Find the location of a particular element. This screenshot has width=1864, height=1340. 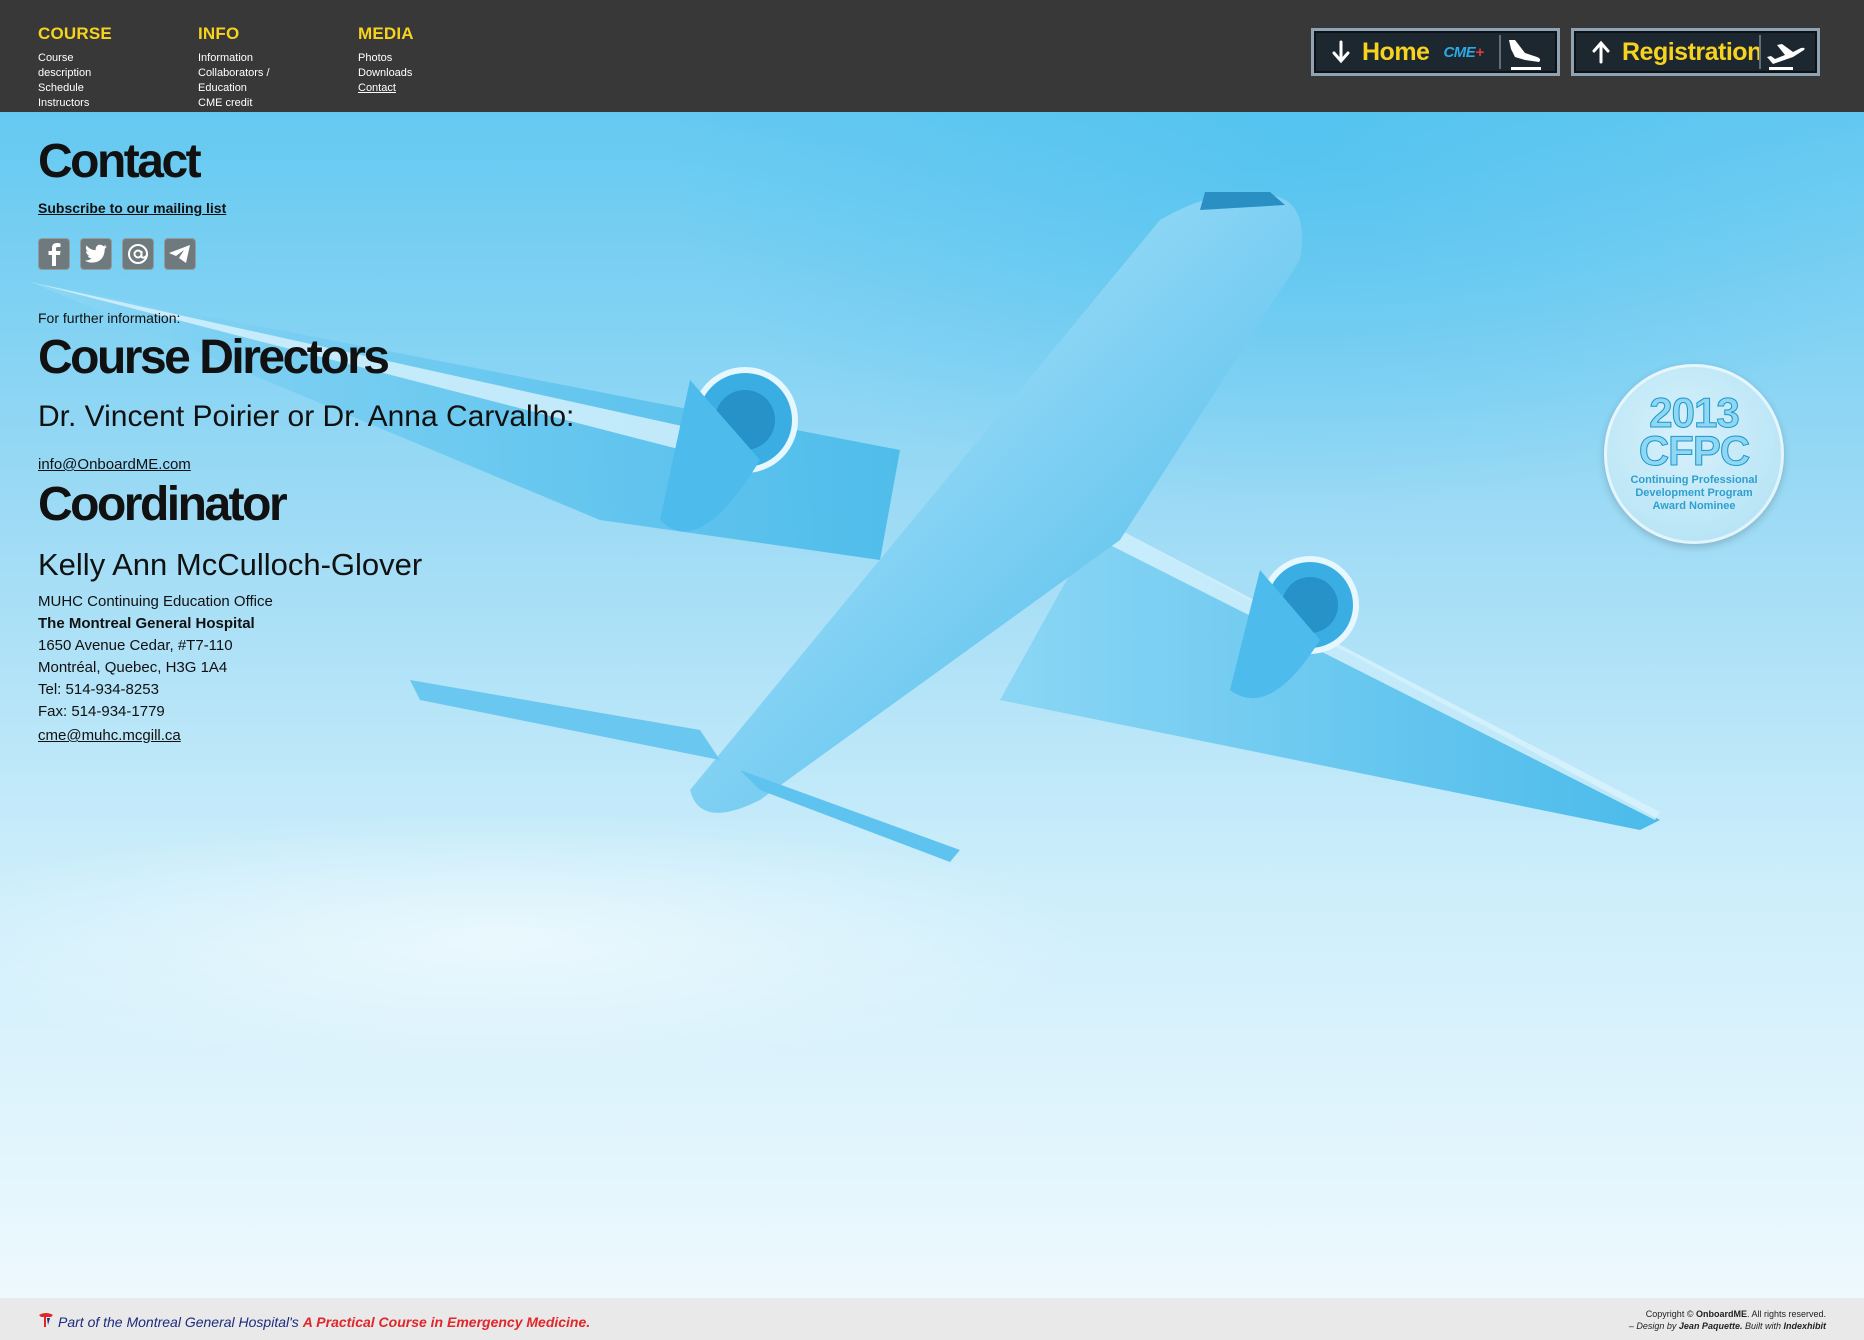

page-title: Contact is located at coordinates (120, 161).